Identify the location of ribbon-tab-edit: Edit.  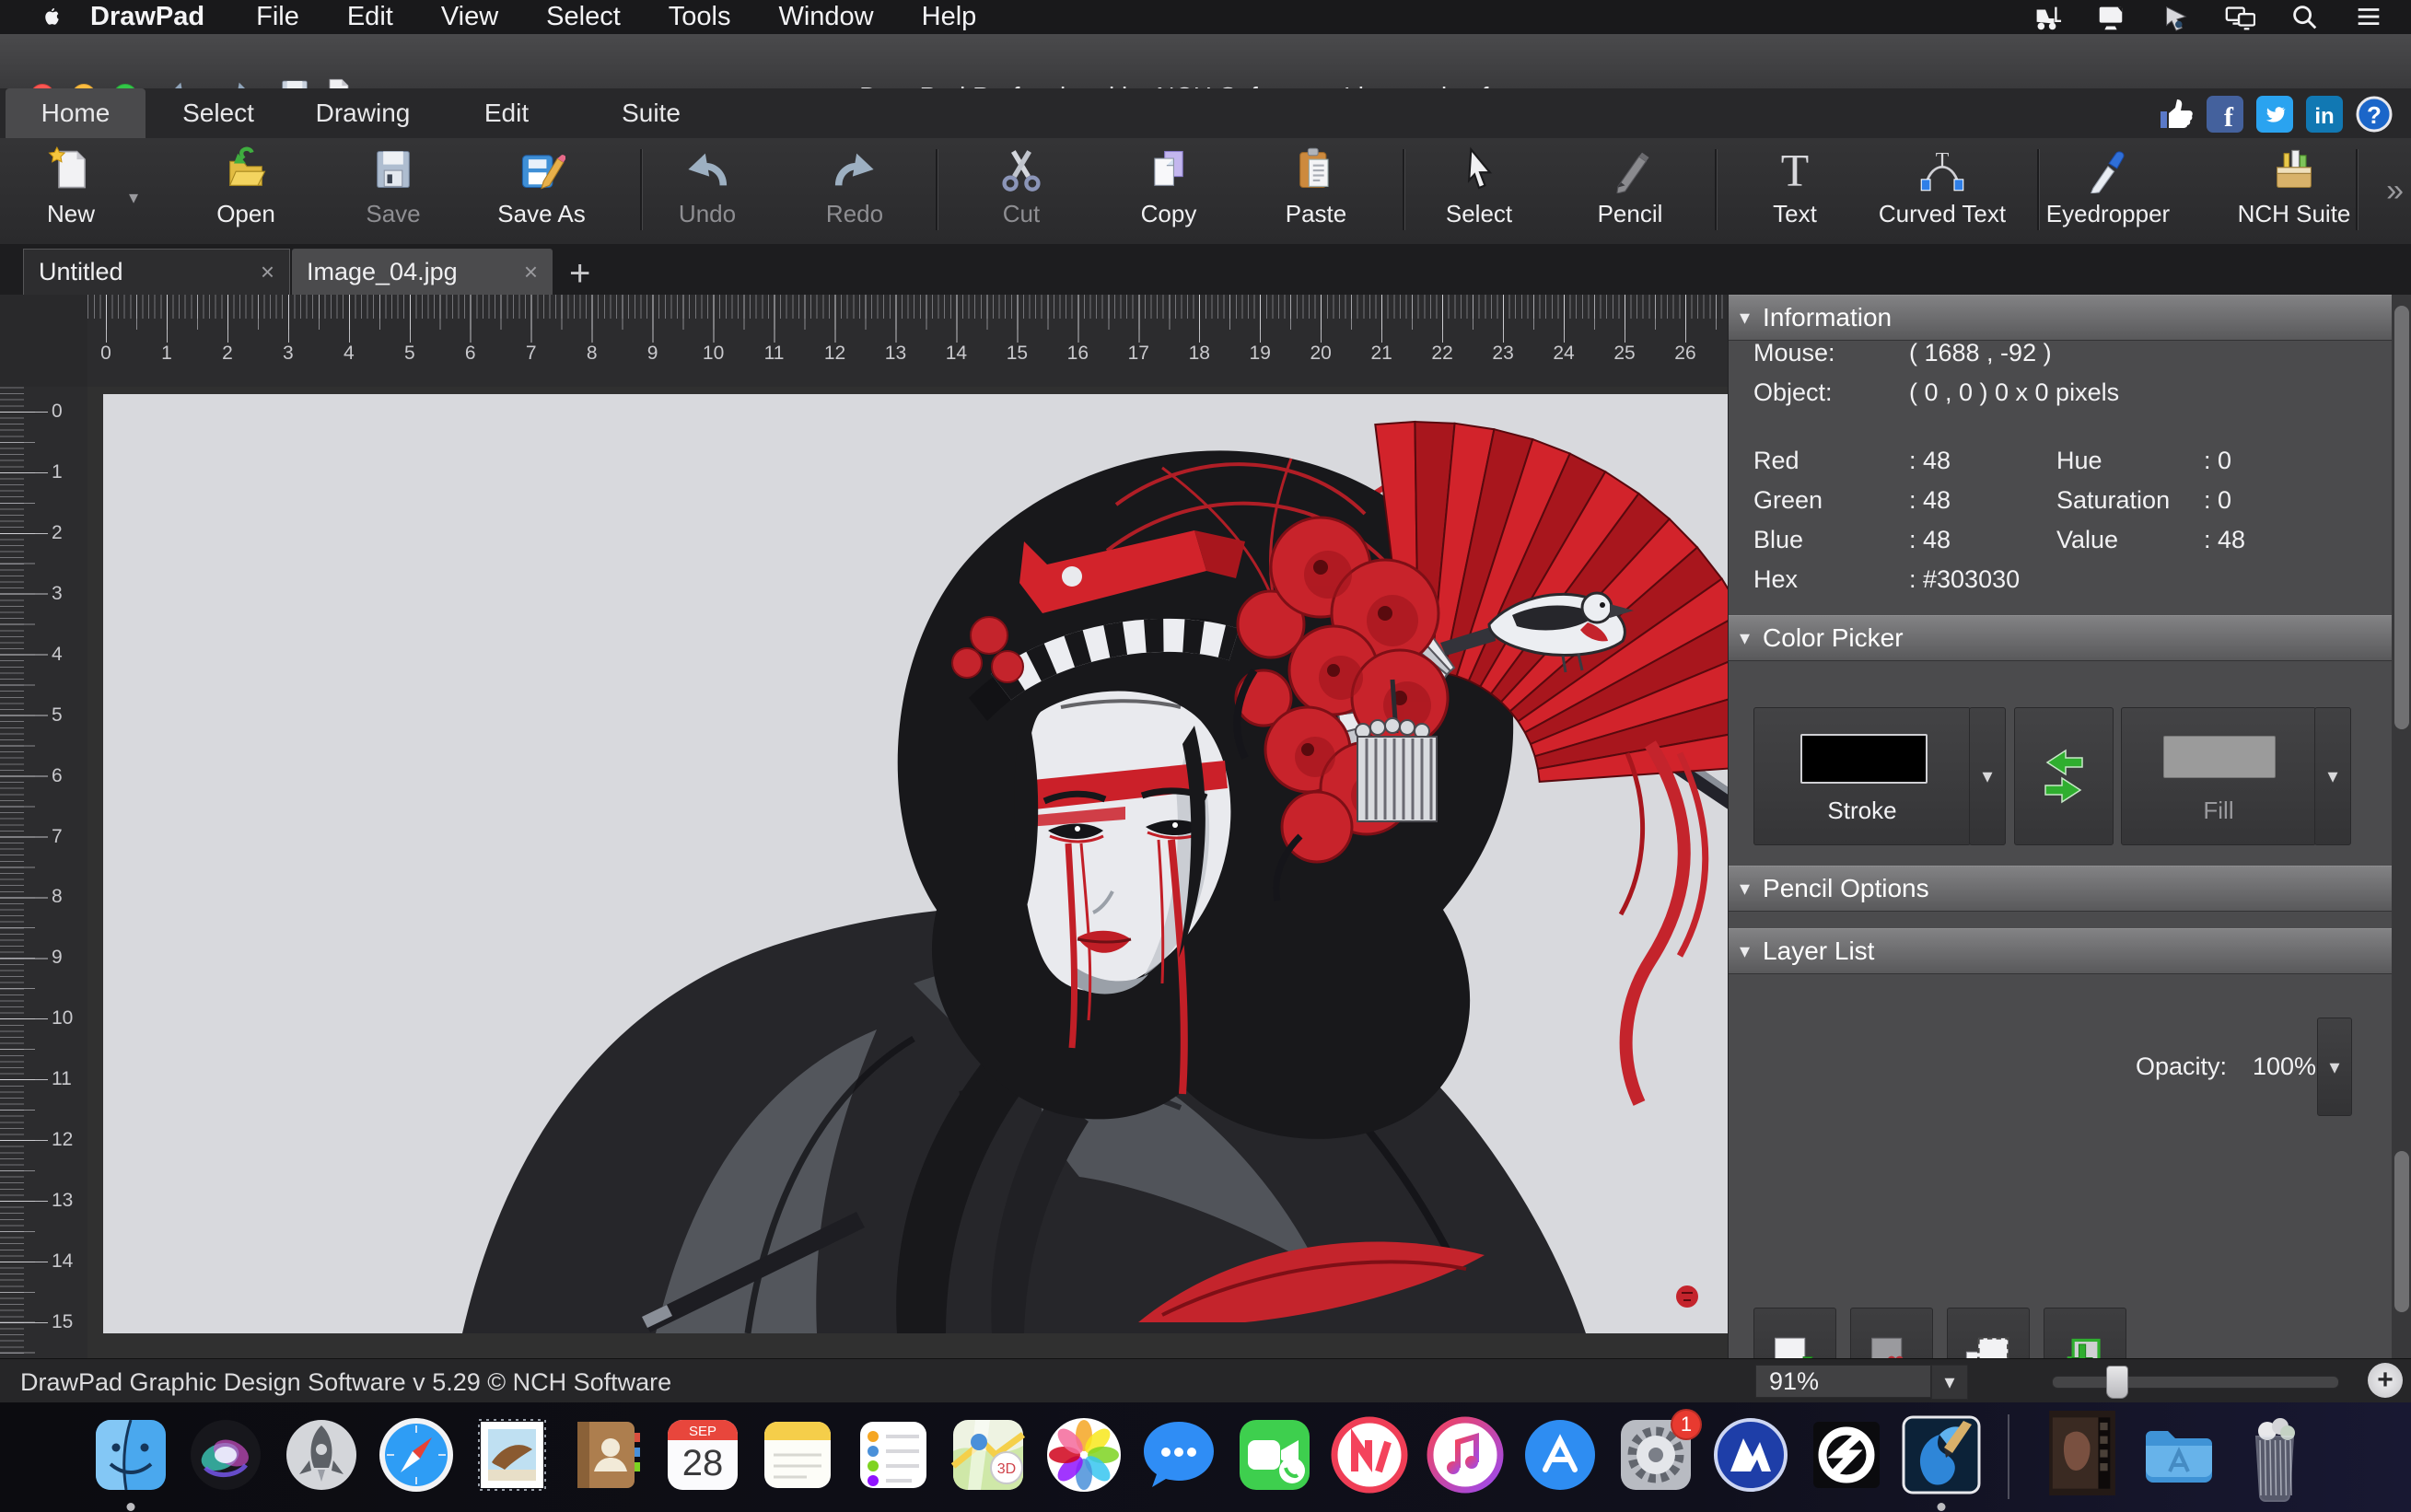
(506, 113).